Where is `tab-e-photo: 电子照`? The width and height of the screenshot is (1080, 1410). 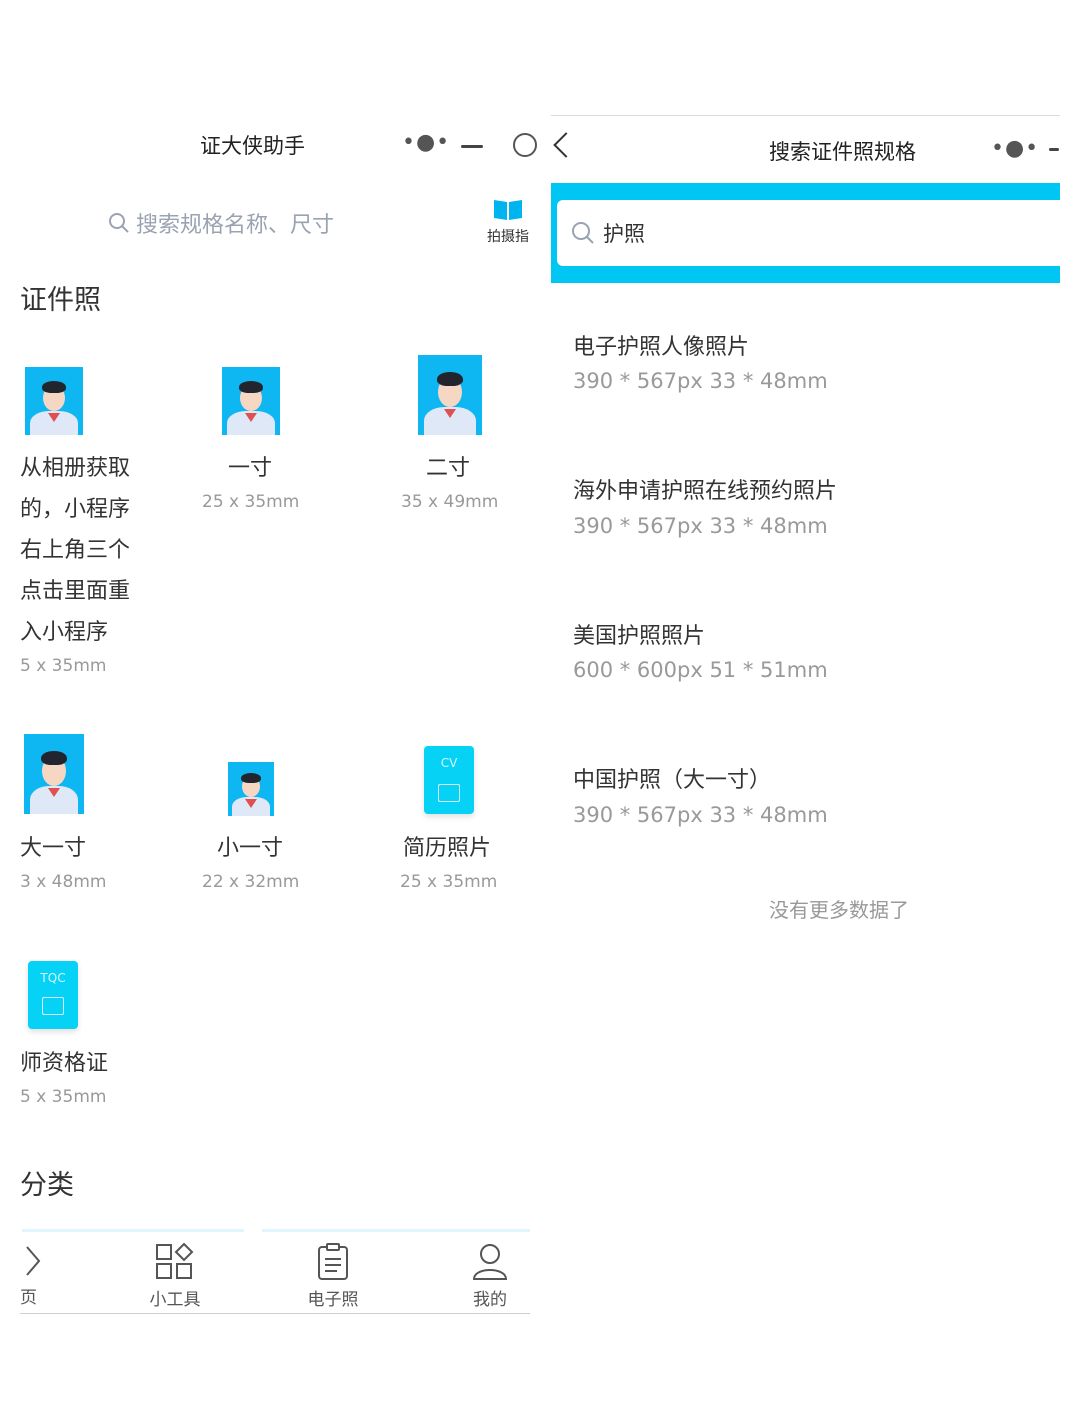 tab-e-photo: 电子照 is located at coordinates (333, 1276).